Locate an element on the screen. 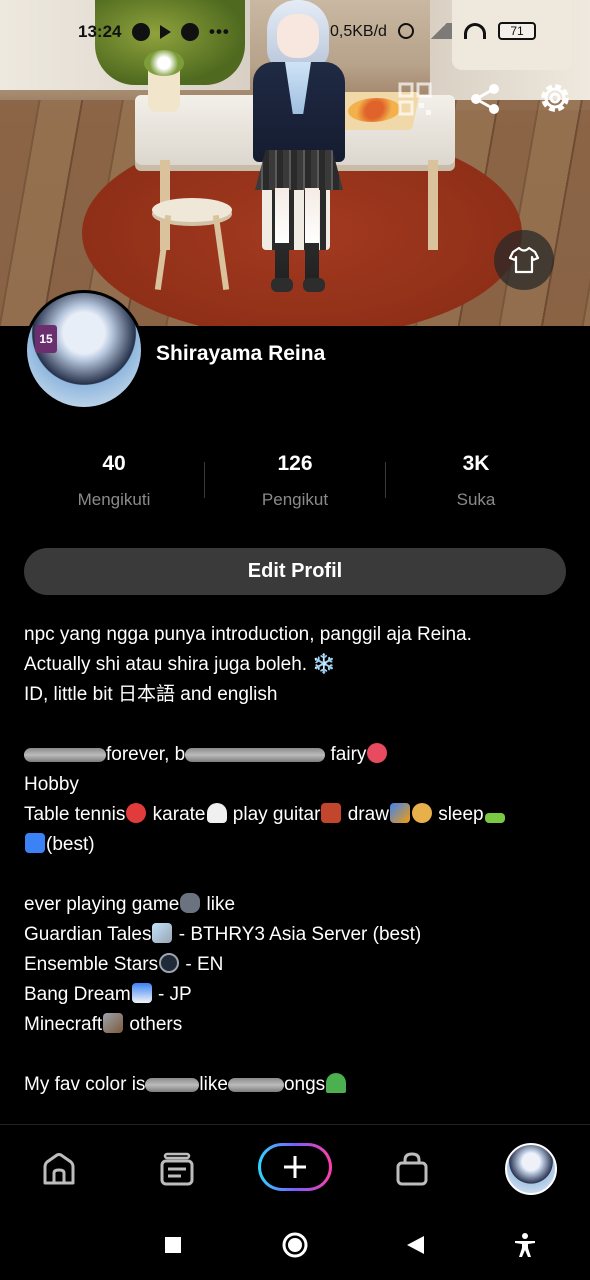  bio-text: (best) is located at coordinates (70, 844).